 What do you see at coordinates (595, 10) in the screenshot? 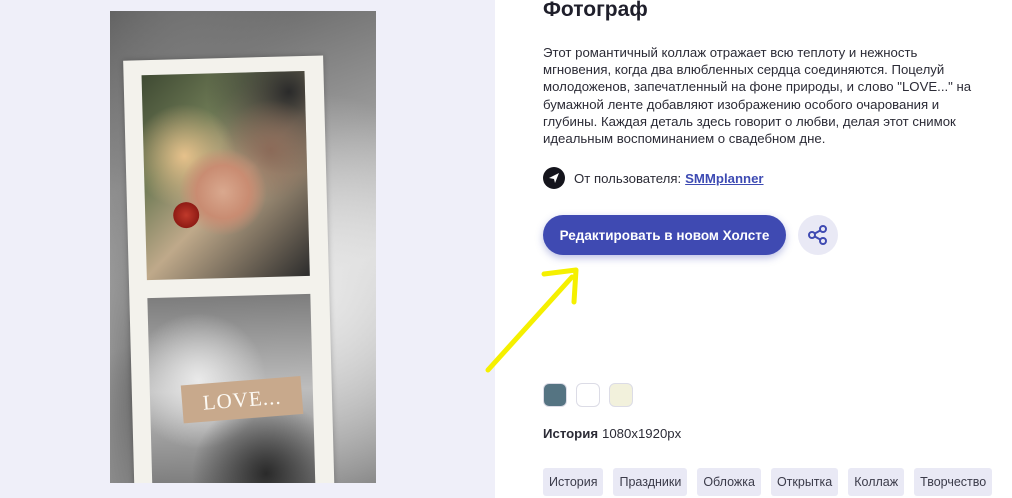
I see `page-title: Фотограф` at bounding box center [595, 10].